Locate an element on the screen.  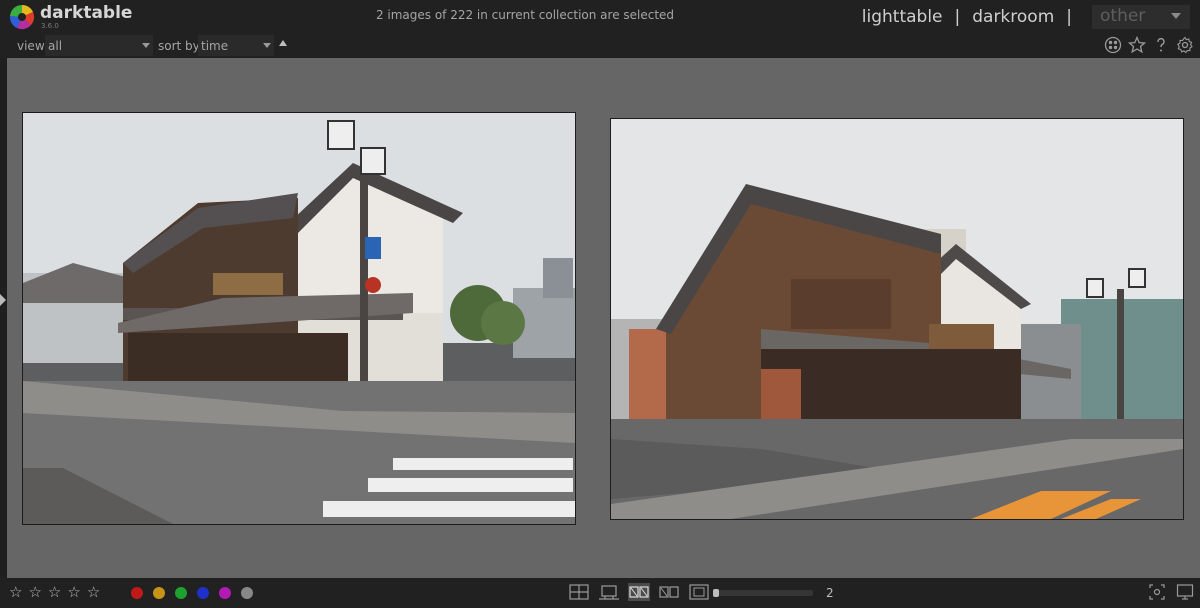
app-name: darktable is located at coordinates (86, 13).